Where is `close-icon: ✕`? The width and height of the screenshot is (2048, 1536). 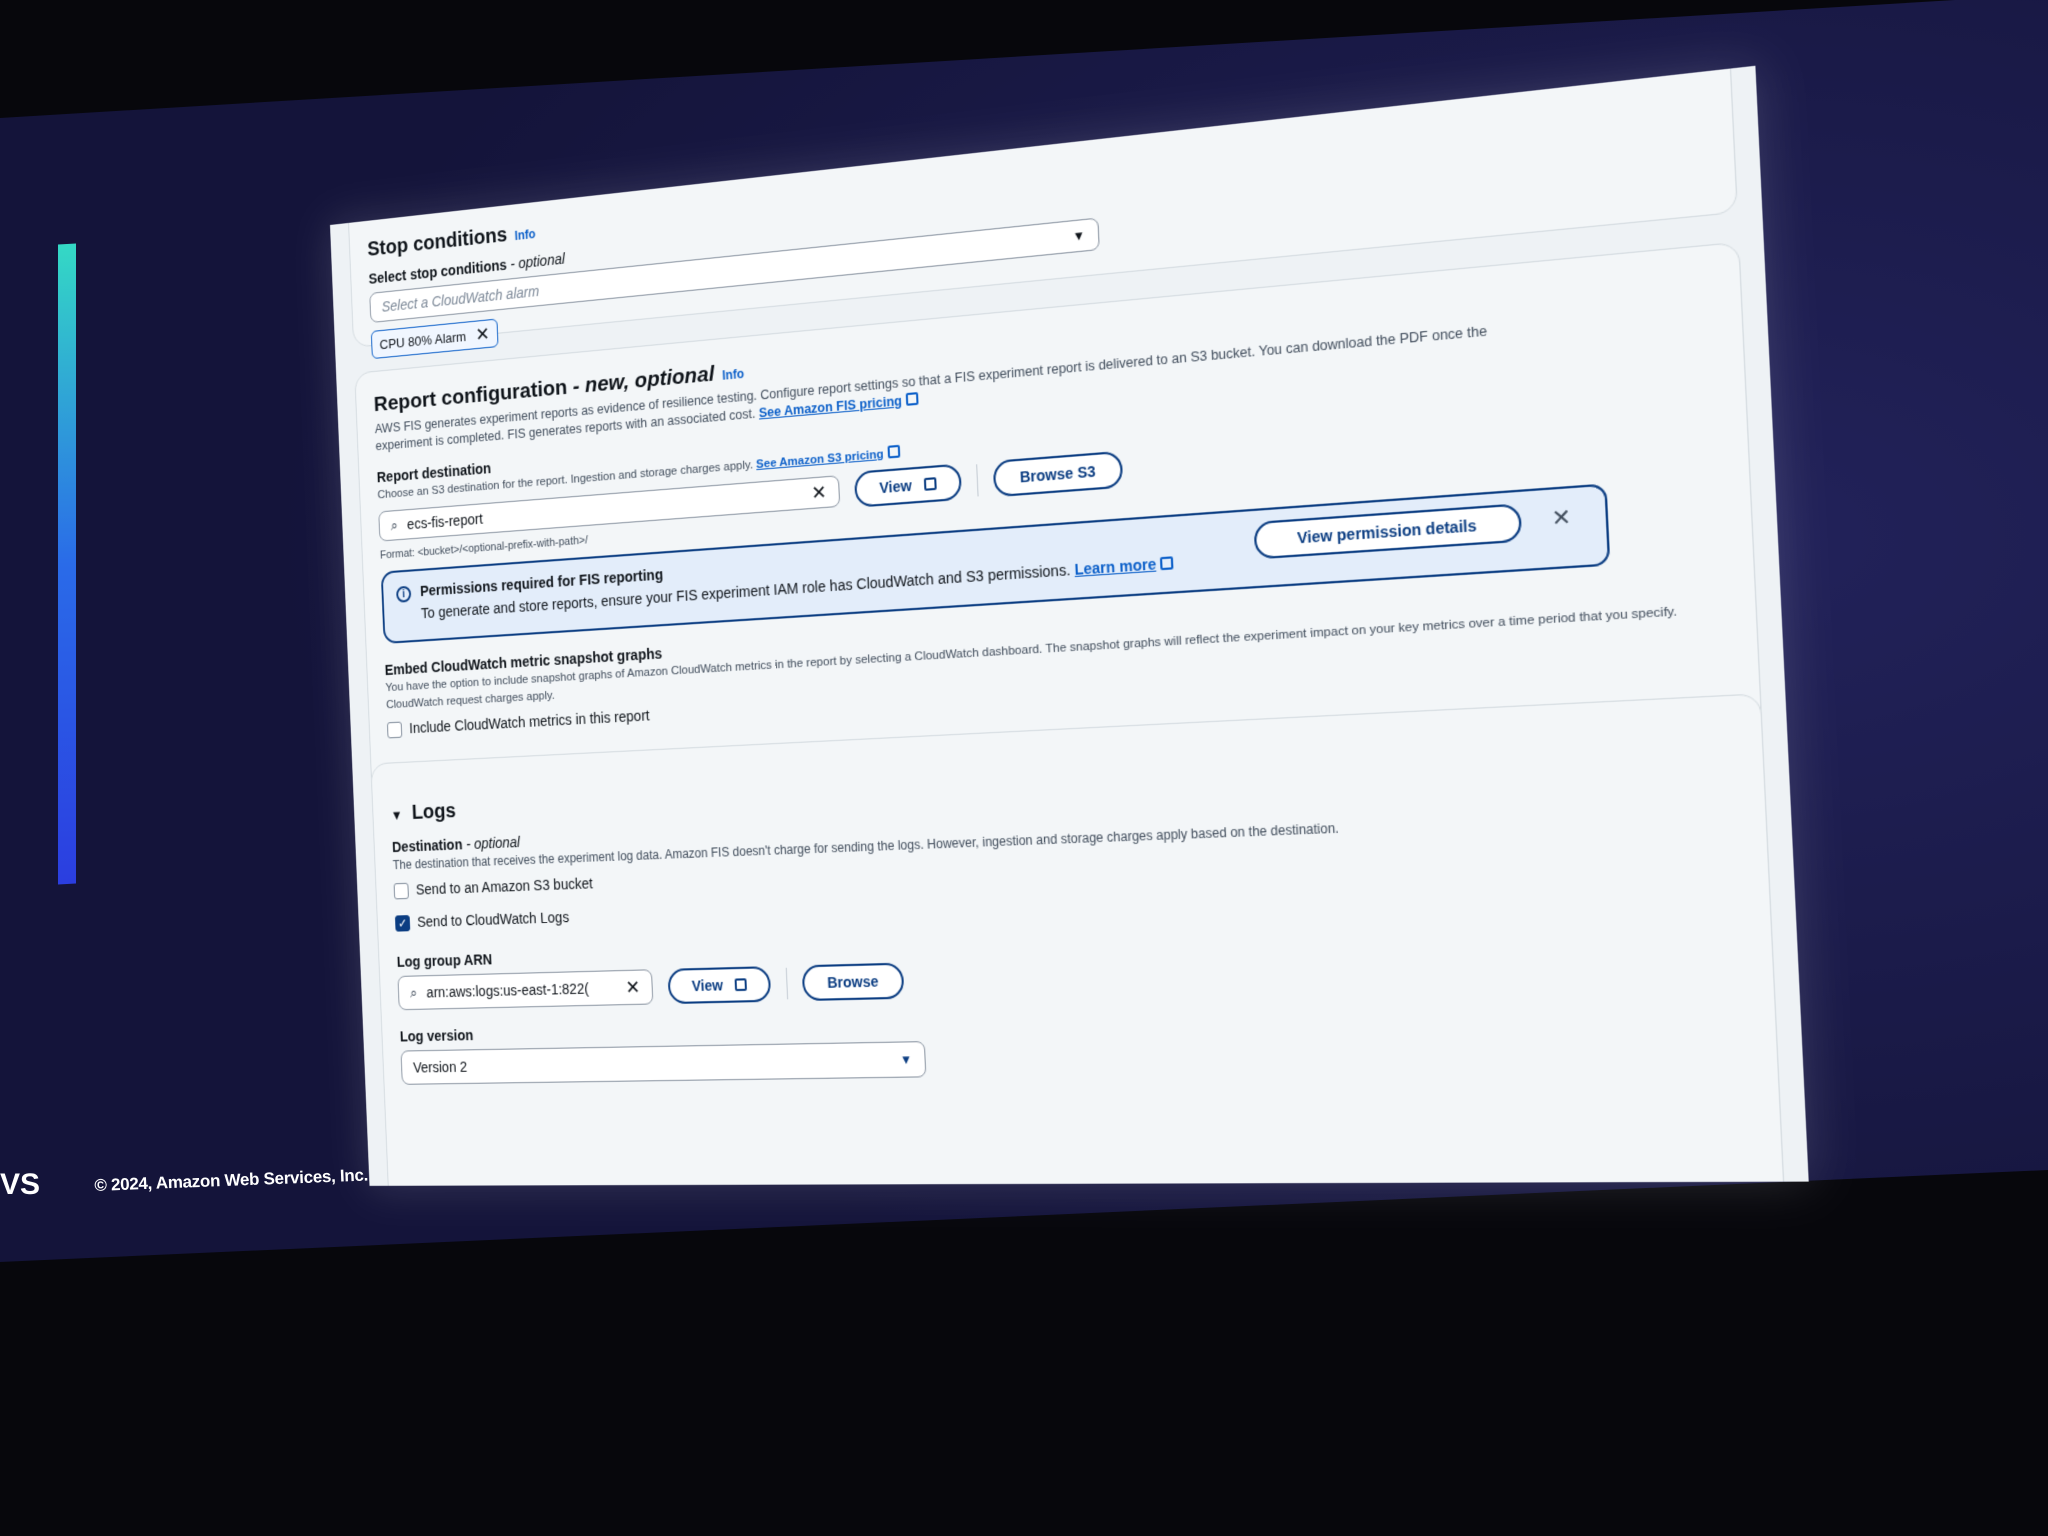
close-icon: ✕ is located at coordinates (482, 334).